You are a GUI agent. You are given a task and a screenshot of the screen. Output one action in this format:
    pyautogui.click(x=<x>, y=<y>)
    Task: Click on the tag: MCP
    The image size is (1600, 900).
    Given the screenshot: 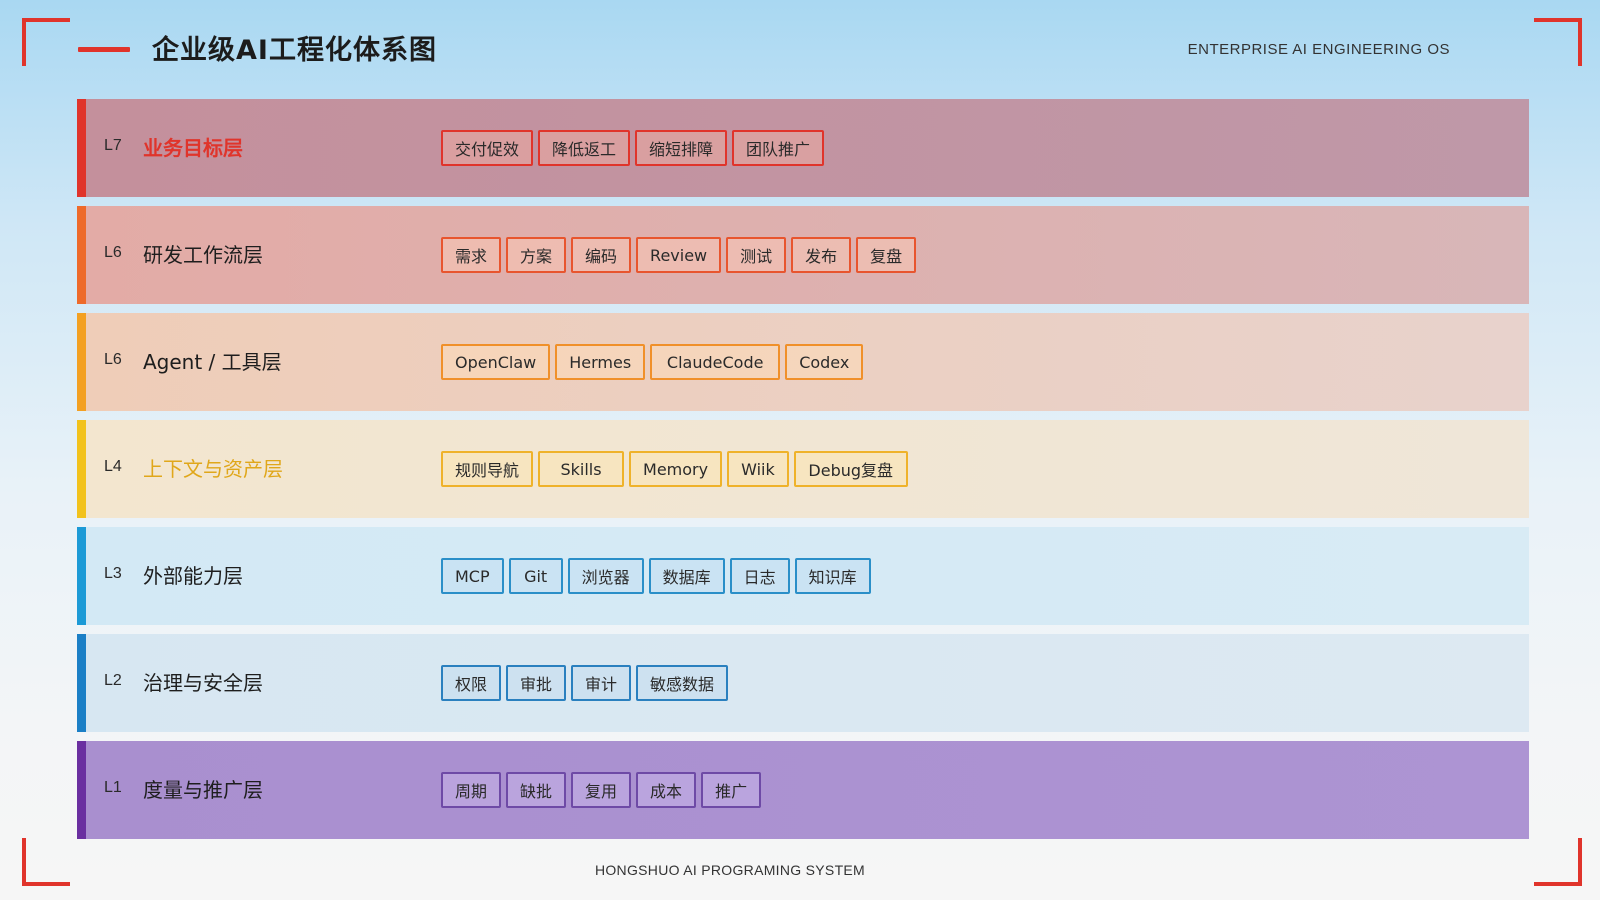 What is the action you would take?
    pyautogui.click(x=472, y=576)
    